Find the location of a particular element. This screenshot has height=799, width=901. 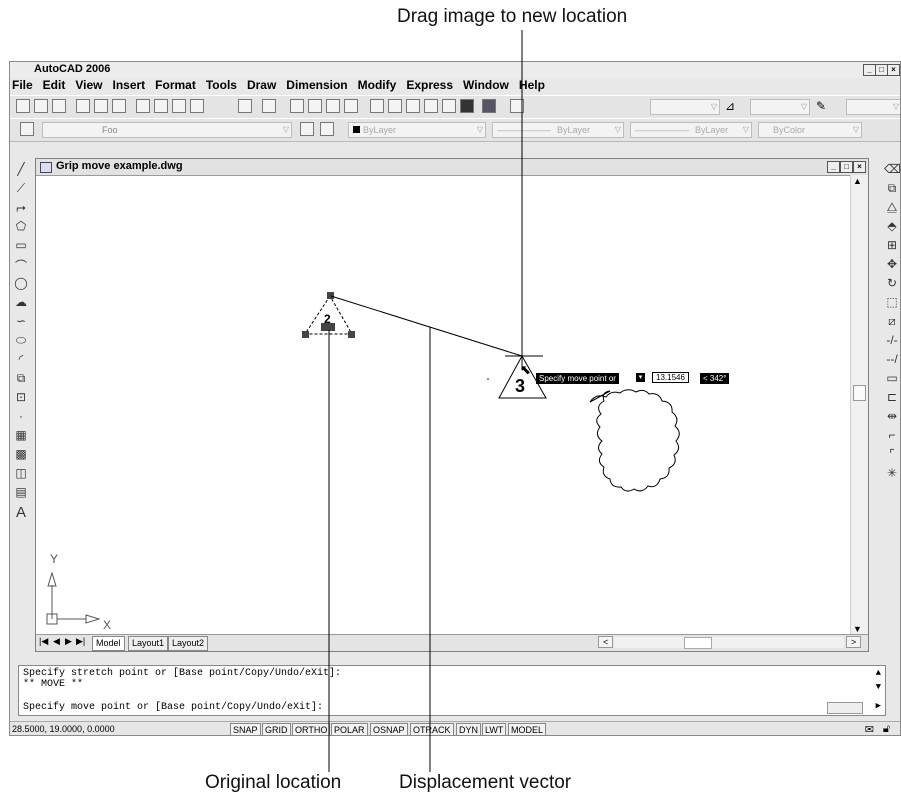

displacement-line is located at coordinates (426, 326).